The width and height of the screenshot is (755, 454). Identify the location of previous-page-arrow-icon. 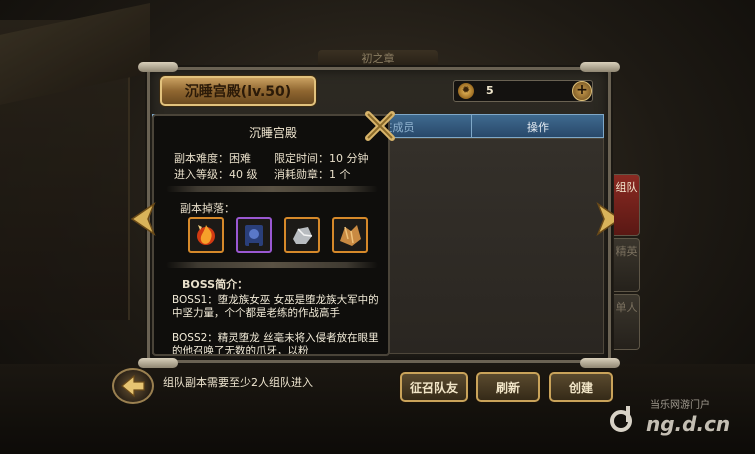
(143, 219).